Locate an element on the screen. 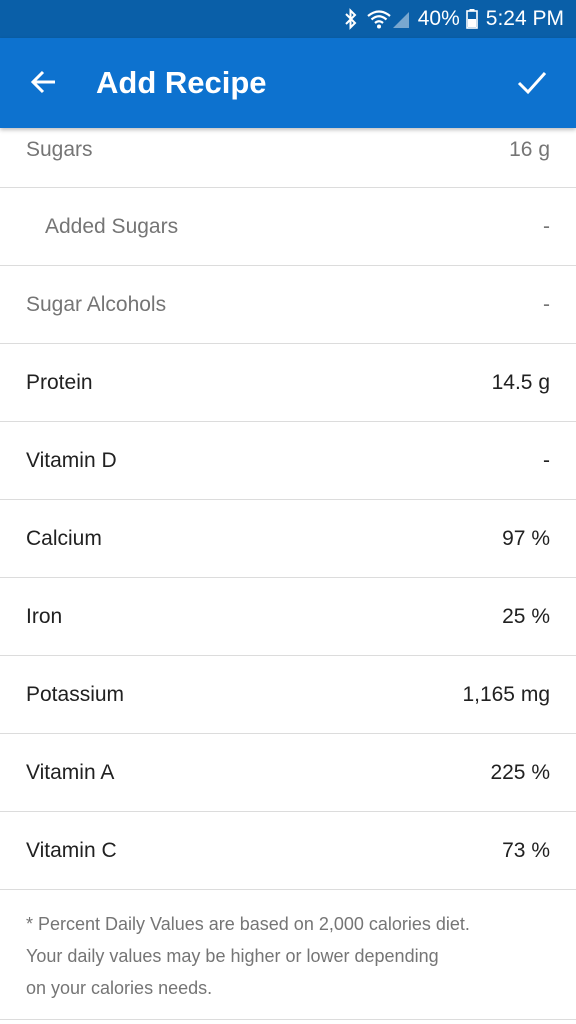 The height and width of the screenshot is (1024, 576). page-title: Add Recipe is located at coordinates (181, 82).